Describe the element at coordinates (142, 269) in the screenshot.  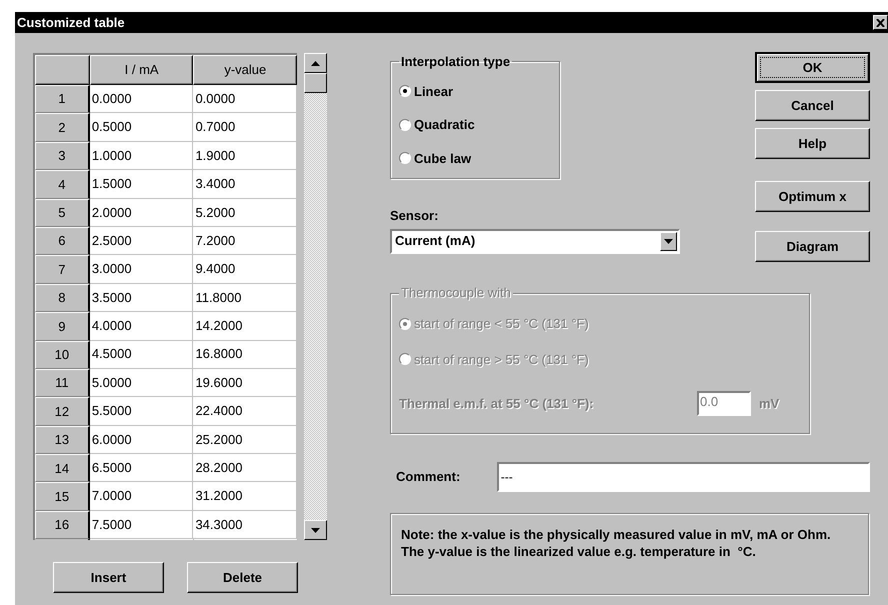
I see `table-cell: 3.0000` at that location.